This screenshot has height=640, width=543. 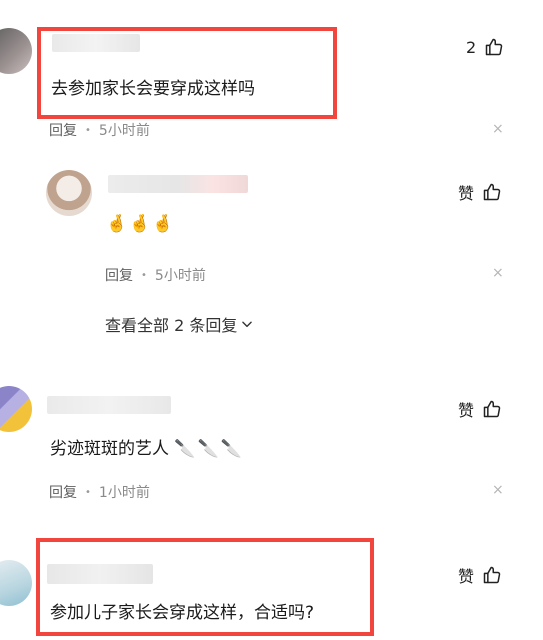 I want to click on comment-text: 参加儿子家长会穿成这样，合适吗?, so click(x=182, y=613).